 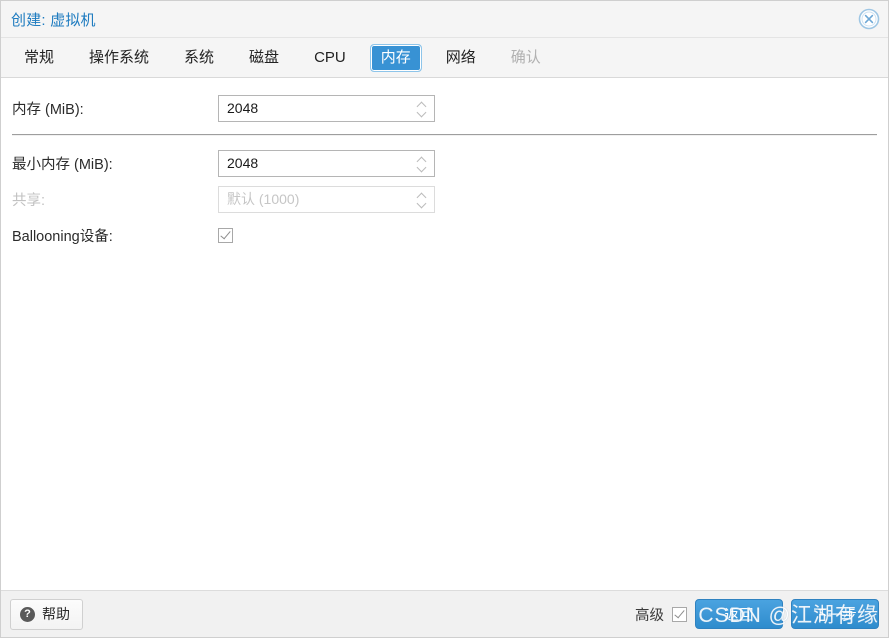 What do you see at coordinates (39, 58) in the screenshot?
I see `tab-general: 常规` at bounding box center [39, 58].